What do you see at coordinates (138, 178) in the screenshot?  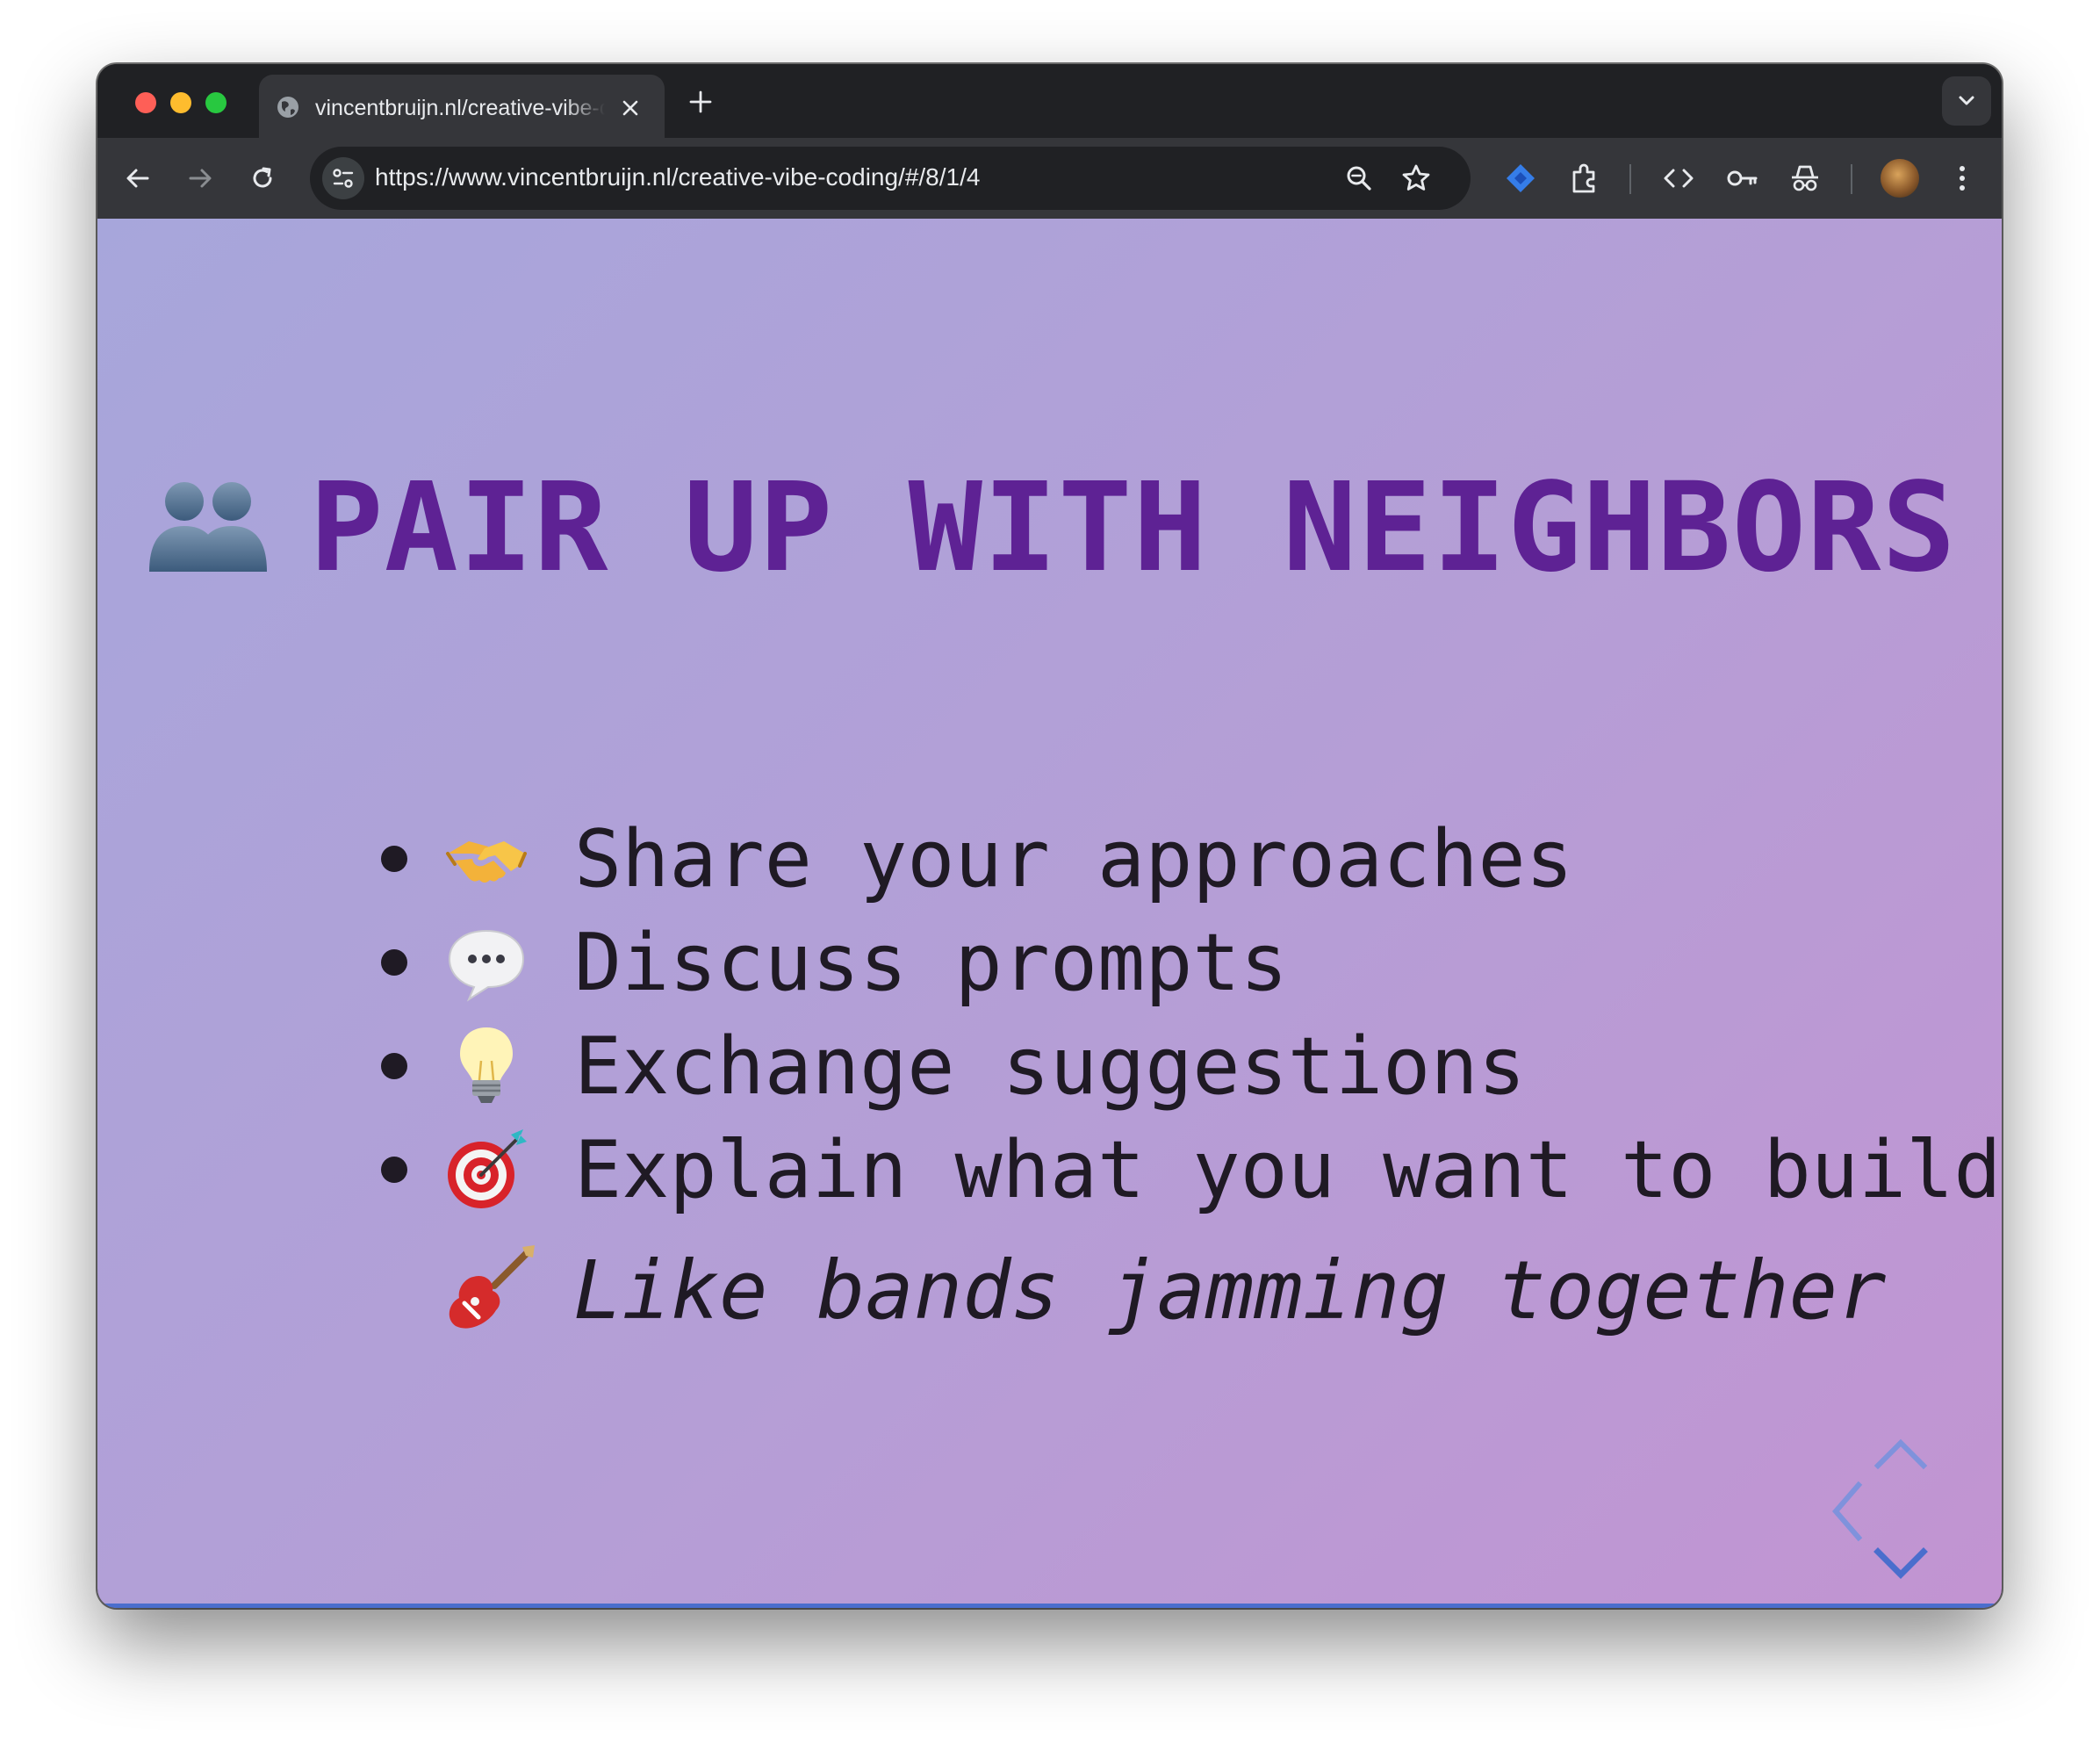 I see `back-arrow-icon` at bounding box center [138, 178].